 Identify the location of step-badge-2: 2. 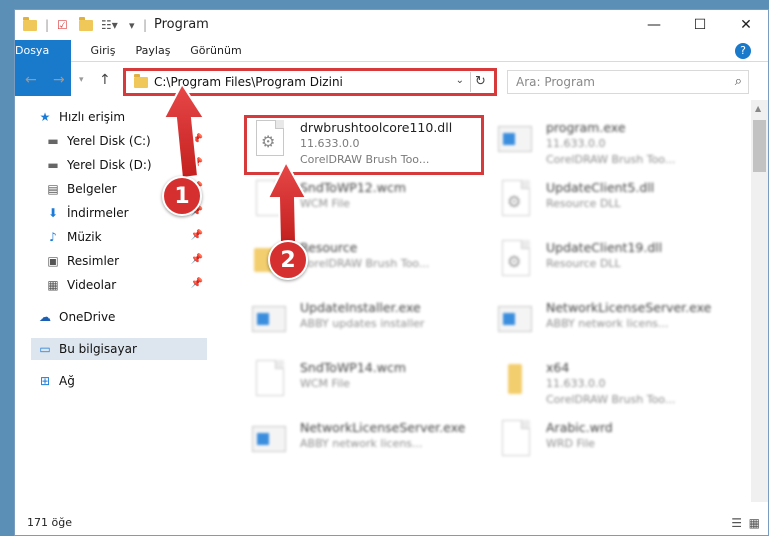
(288, 260).